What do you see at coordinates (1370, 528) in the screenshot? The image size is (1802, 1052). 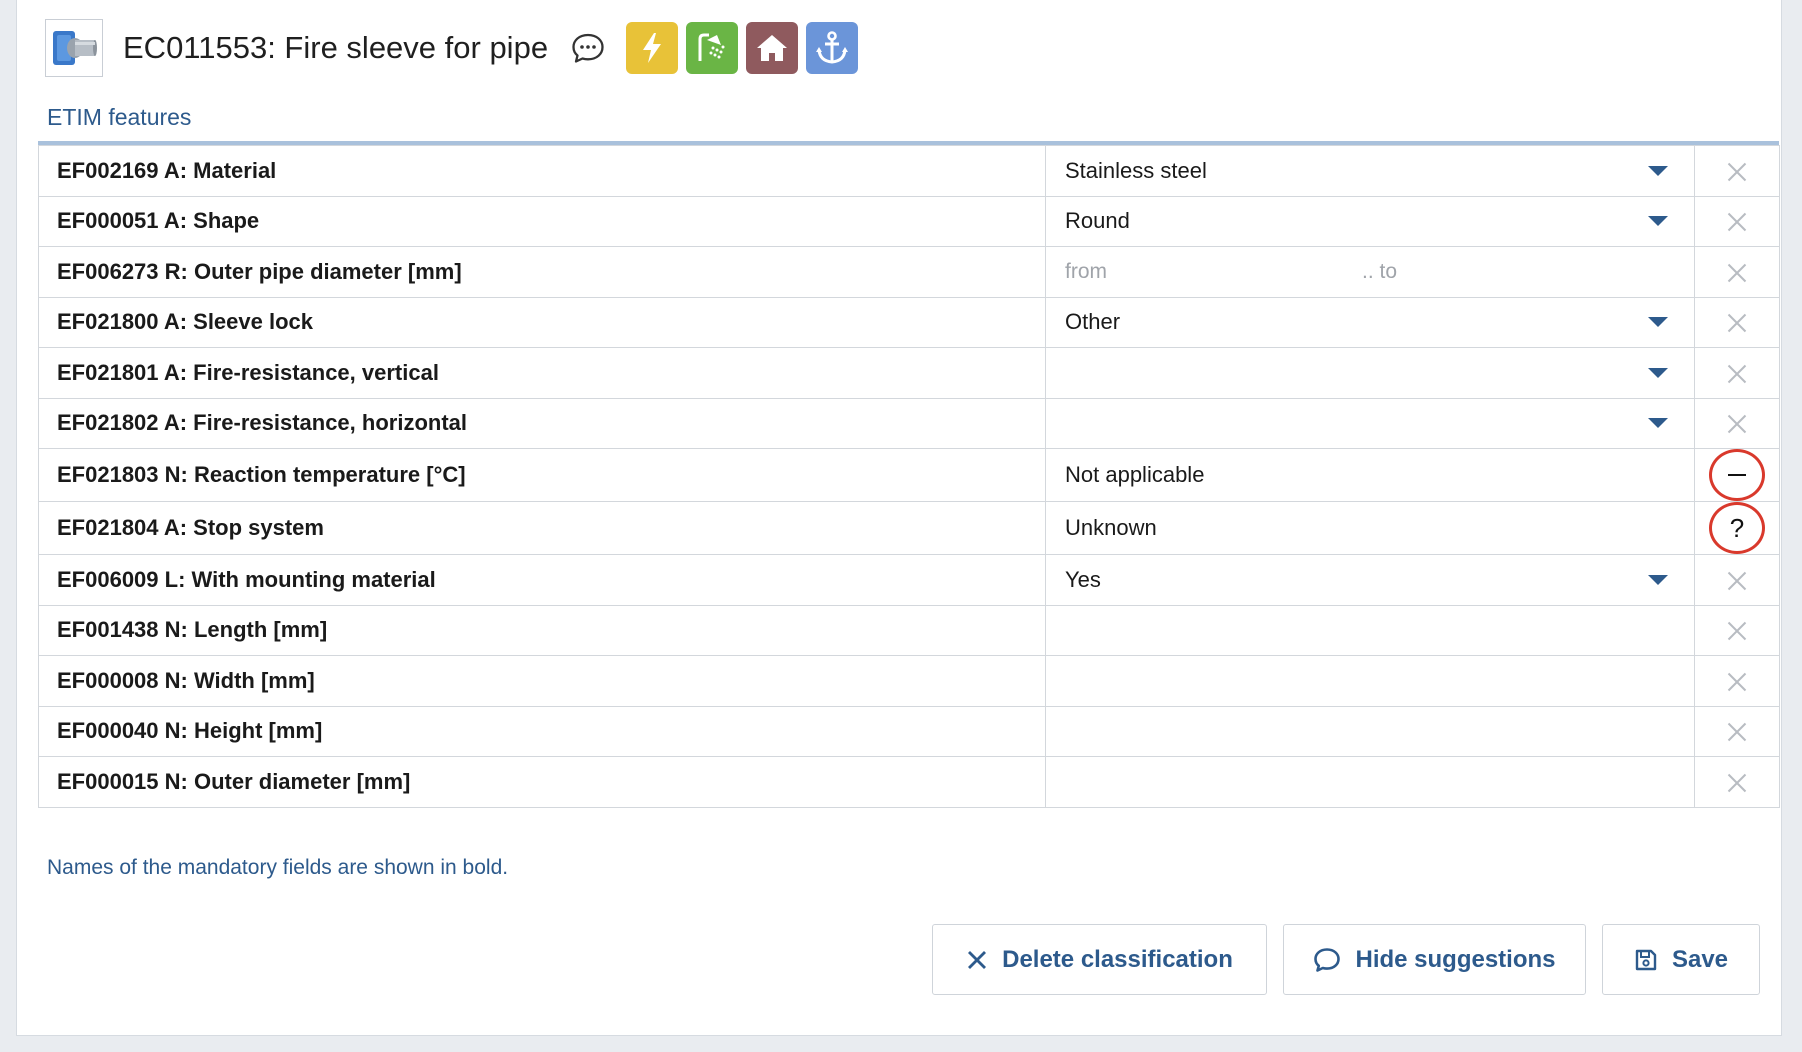 I see `feature-value-input: Unknown` at bounding box center [1370, 528].